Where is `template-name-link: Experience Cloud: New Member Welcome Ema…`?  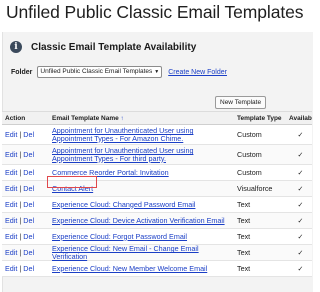
template-name-link: Experience Cloud: New Member Welcome Ema… is located at coordinates (129, 268).